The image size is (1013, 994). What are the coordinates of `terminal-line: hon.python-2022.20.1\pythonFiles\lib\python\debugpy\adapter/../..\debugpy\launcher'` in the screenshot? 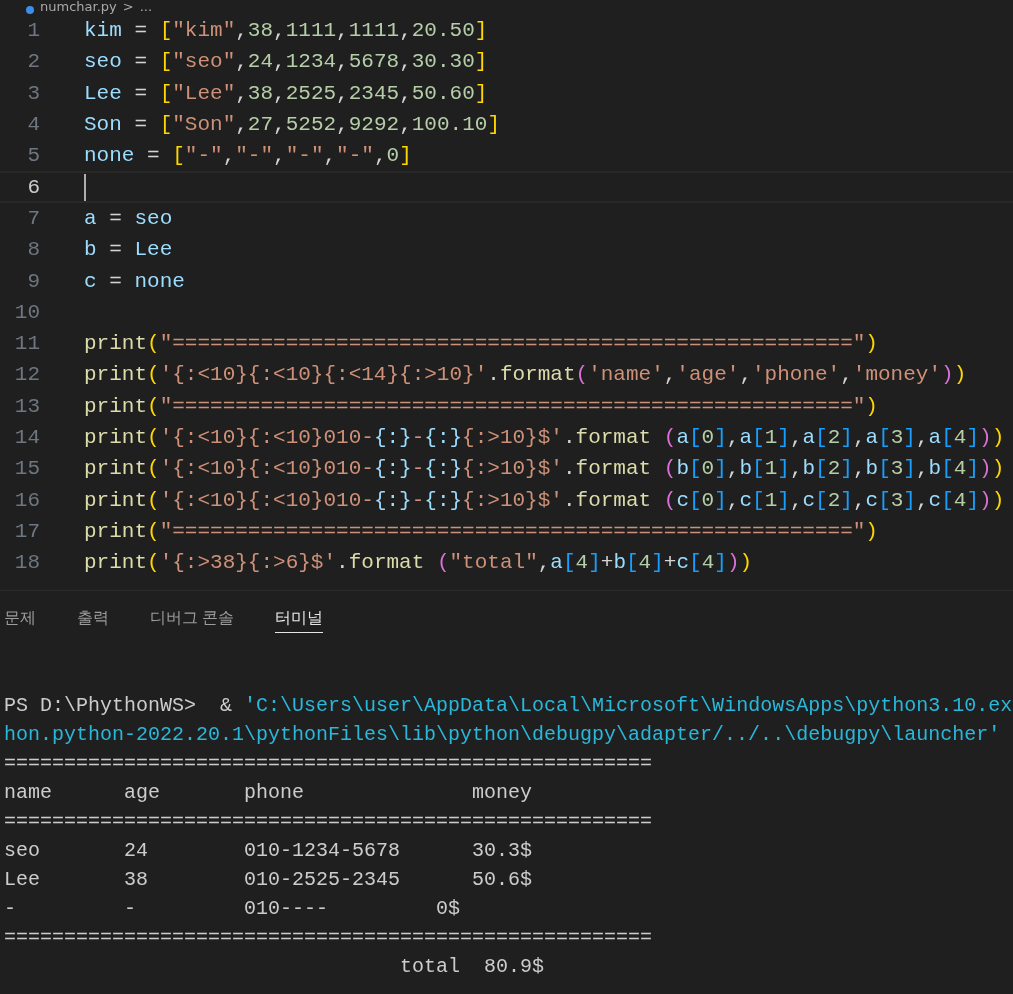 It's located at (503, 735).